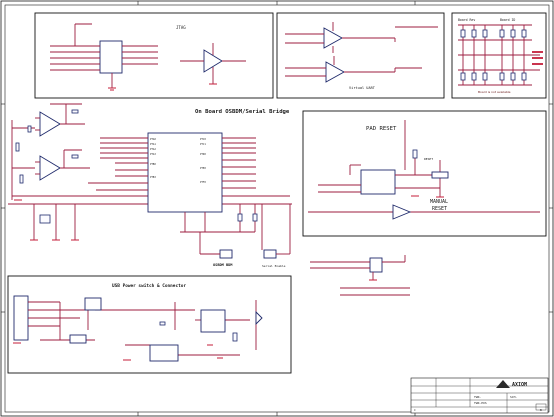 Image resolution: width=554 pixels, height=417 pixels. Describe the element at coordinates (181, 27) in the screenshot. I see `jtag-title: JTAG` at that location.